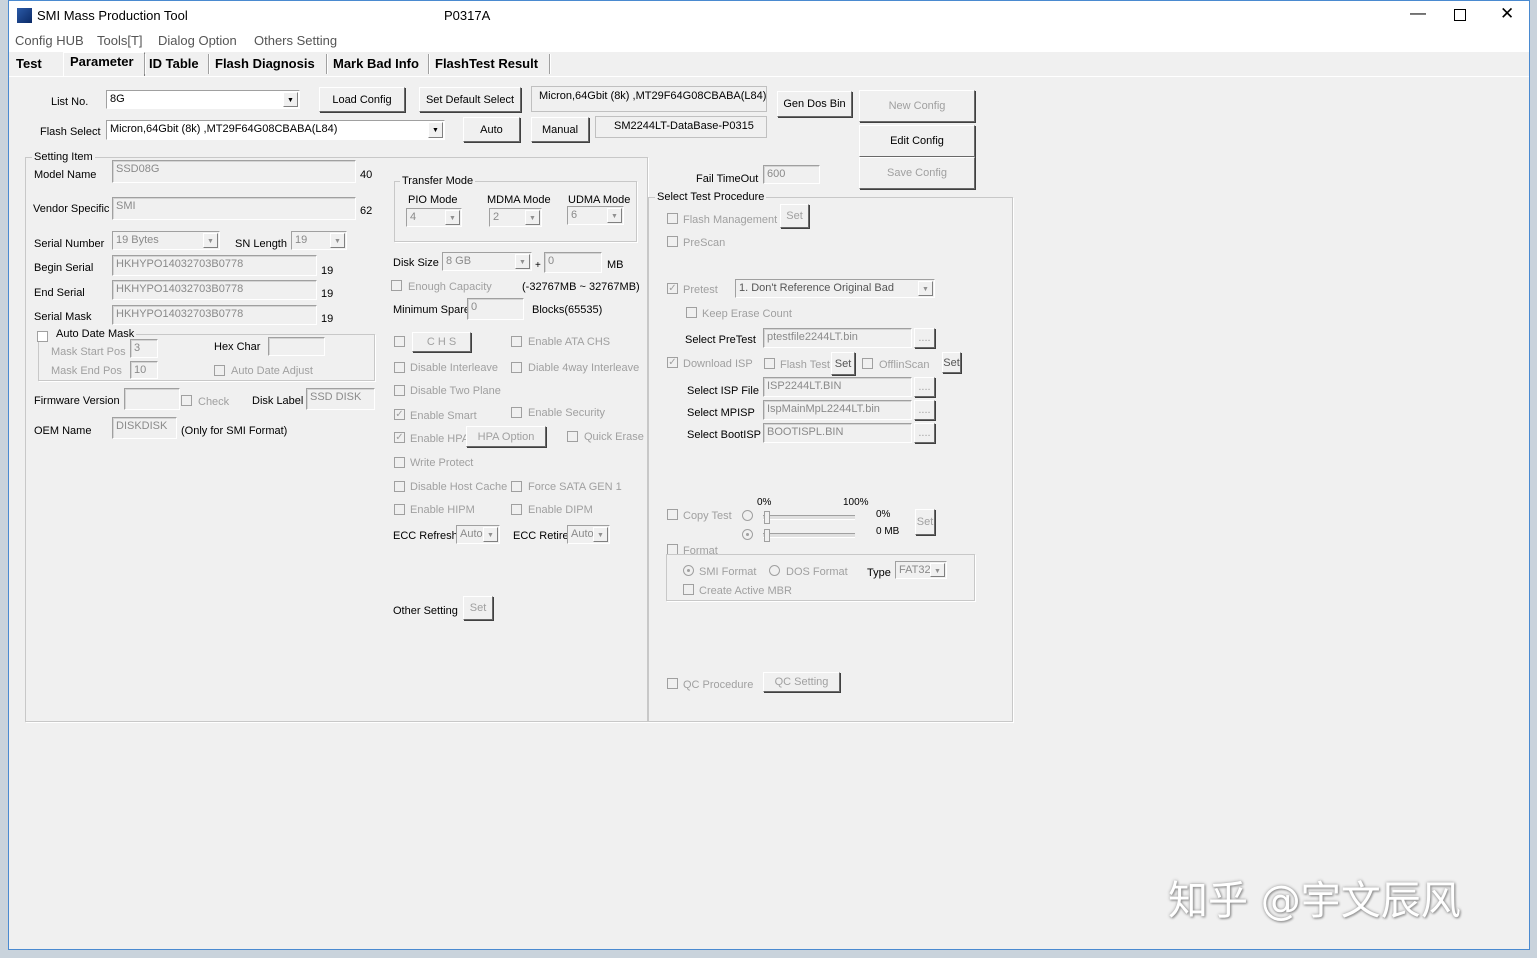  What do you see at coordinates (495, 309) in the screenshot?
I see `minimum-spare-input: 0` at bounding box center [495, 309].